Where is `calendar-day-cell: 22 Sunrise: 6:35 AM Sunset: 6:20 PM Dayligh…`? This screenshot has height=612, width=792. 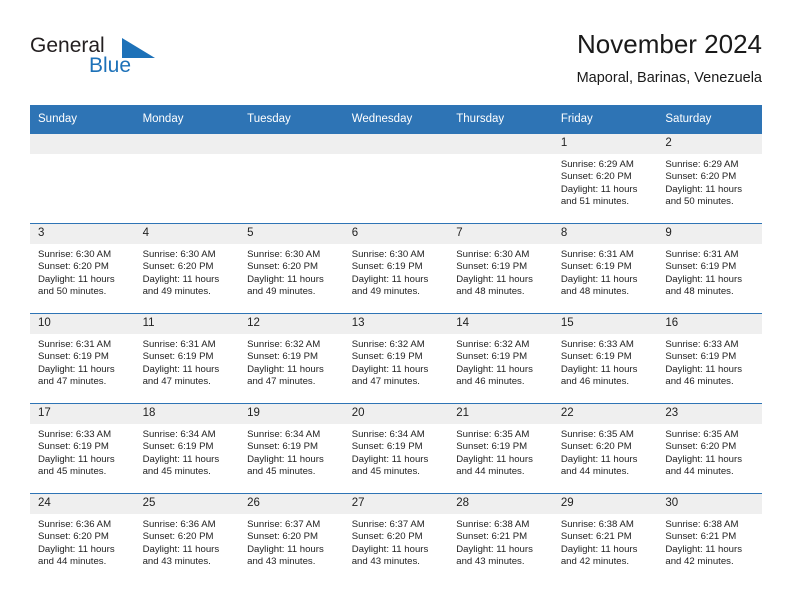 calendar-day-cell: 22 Sunrise: 6:35 AM Sunset: 6:20 PM Dayligh… is located at coordinates (605, 448).